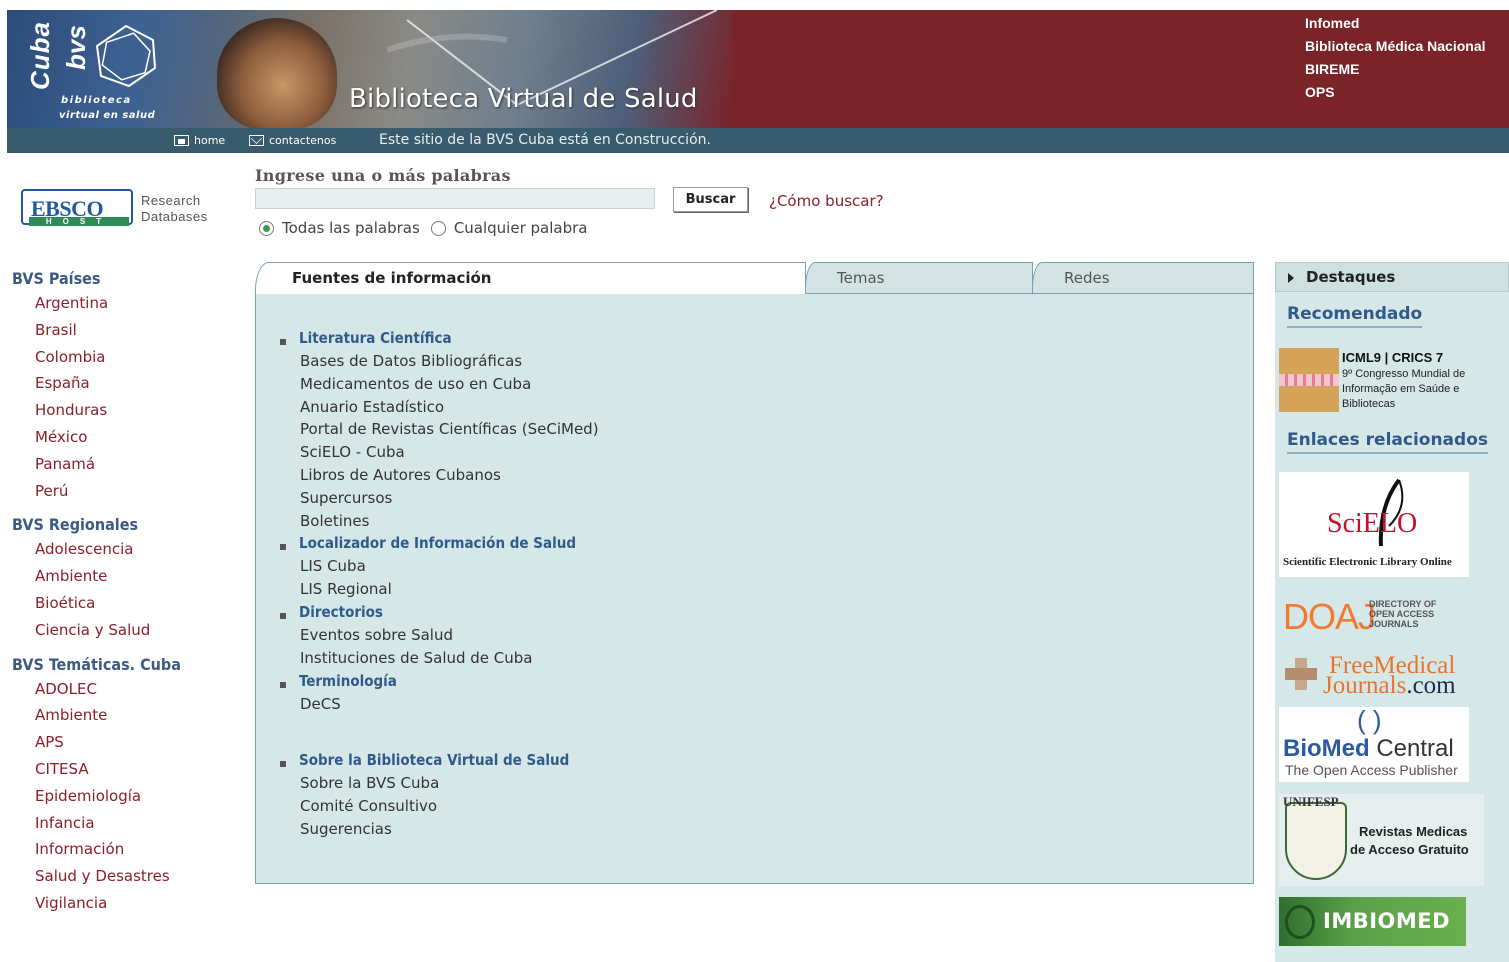 The height and width of the screenshot is (962, 1509). I want to click on imbiomed-logo-icon, so click(1300, 922).